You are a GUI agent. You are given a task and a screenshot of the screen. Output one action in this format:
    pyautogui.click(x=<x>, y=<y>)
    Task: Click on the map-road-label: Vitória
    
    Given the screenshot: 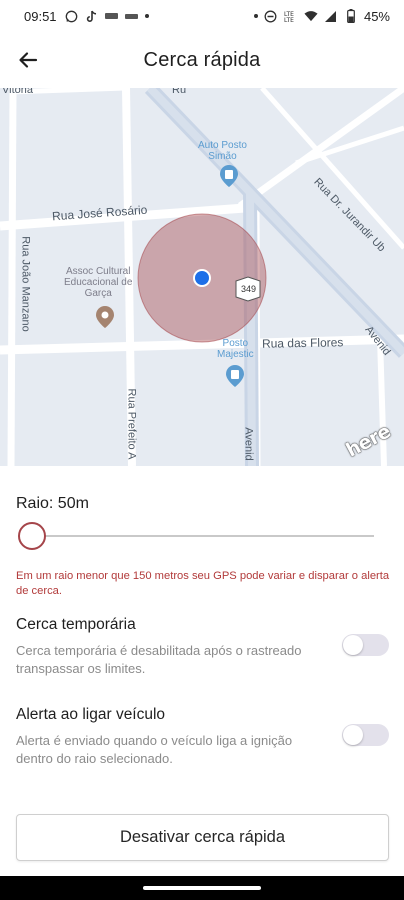 What is the action you would take?
    pyautogui.click(x=17, y=92)
    